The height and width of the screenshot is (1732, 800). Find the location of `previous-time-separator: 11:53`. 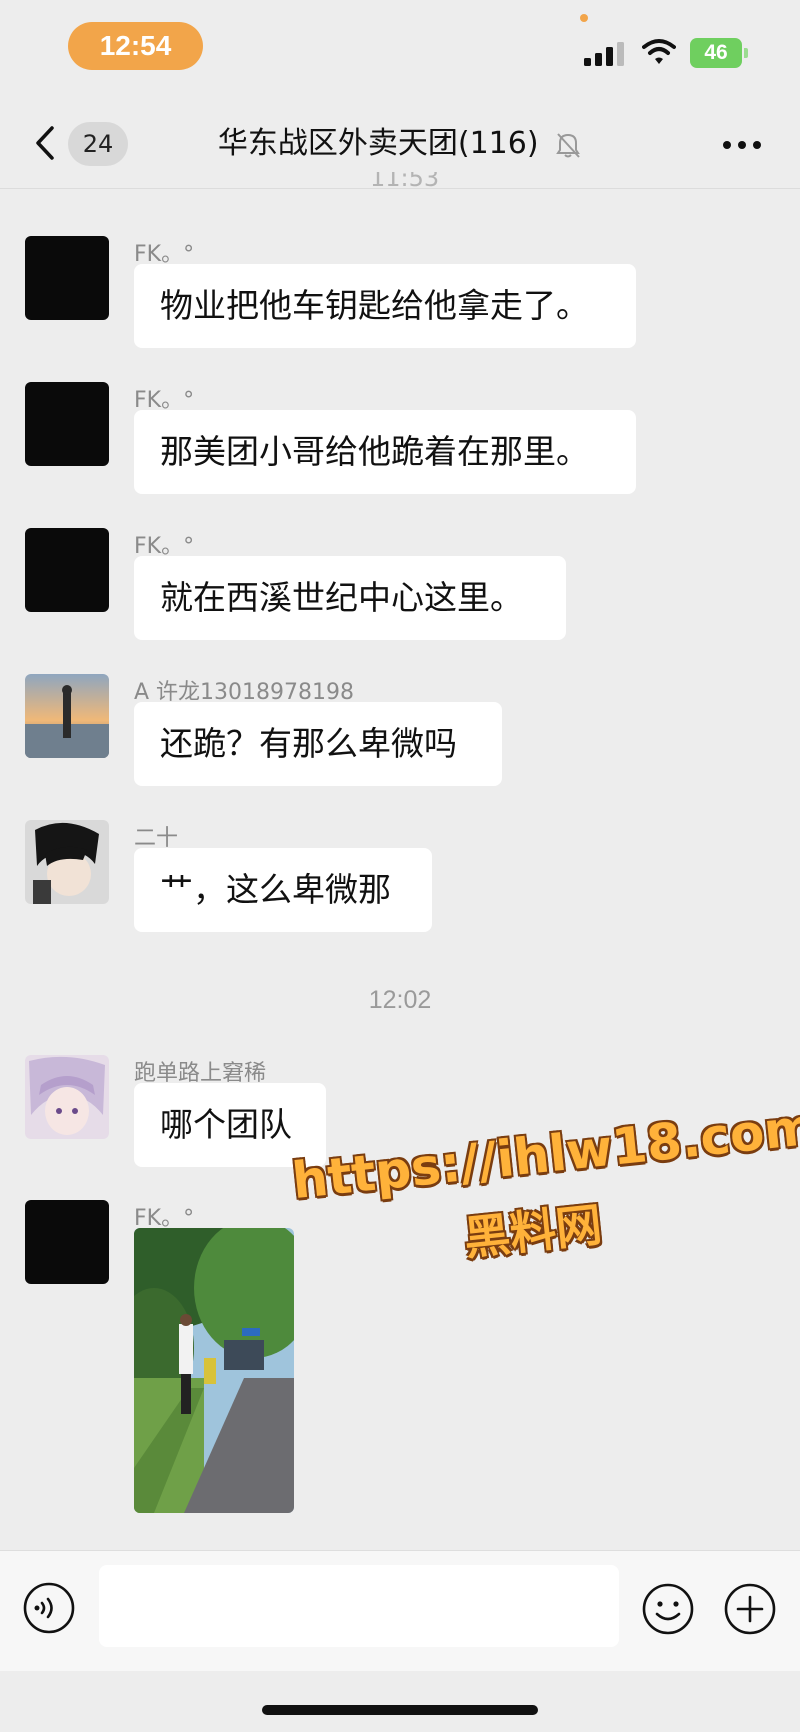

previous-time-separator: 11:53 is located at coordinates (405, 180).